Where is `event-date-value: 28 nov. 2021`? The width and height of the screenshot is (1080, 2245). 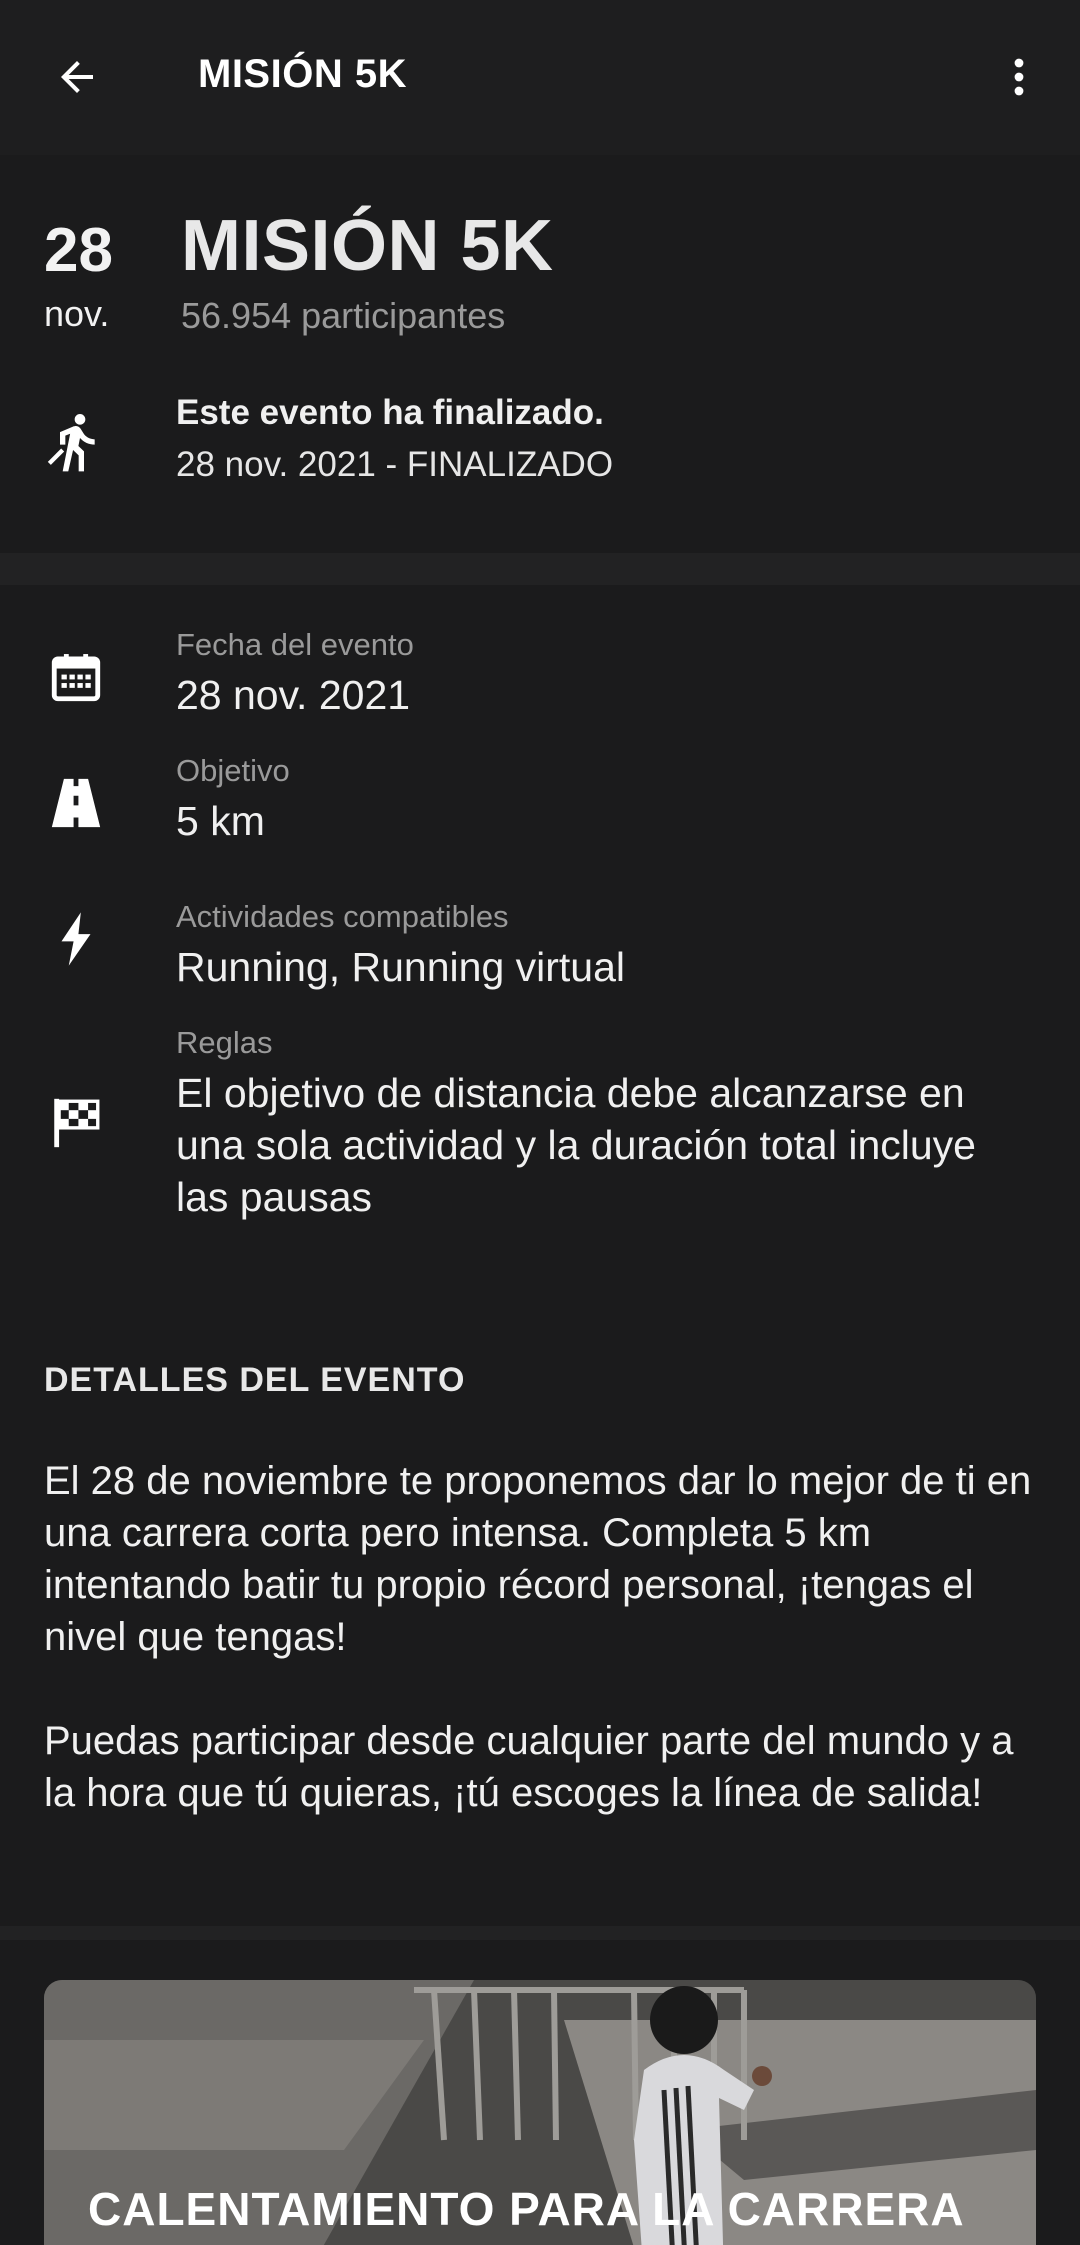
event-date-value: 28 nov. 2021 is located at coordinates (293, 695).